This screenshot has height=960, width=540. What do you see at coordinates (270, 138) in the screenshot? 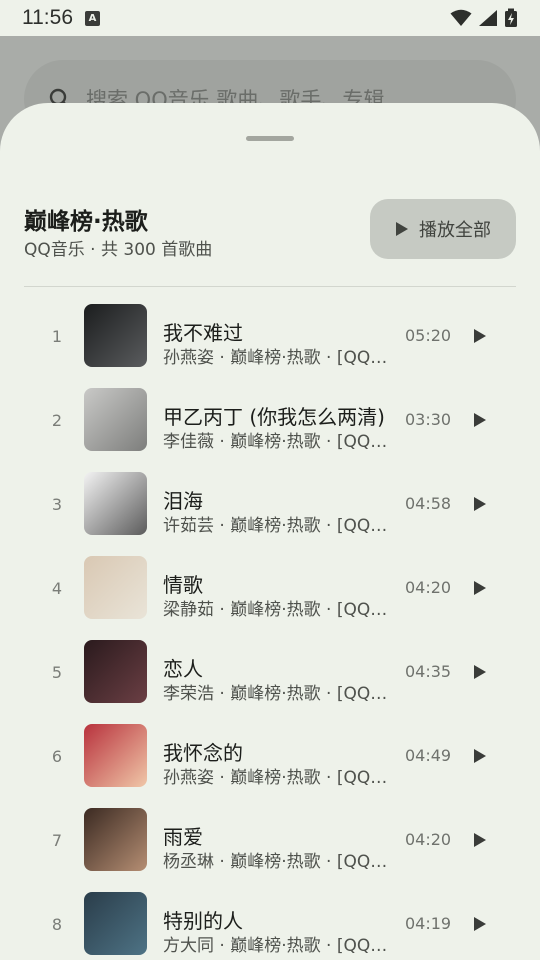
I see `drag-handle` at bounding box center [270, 138].